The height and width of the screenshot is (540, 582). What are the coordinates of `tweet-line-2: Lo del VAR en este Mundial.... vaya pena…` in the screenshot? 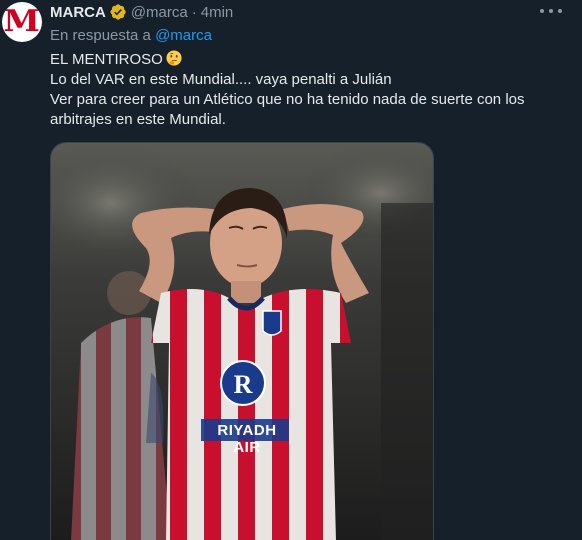 It's located at (221, 79).